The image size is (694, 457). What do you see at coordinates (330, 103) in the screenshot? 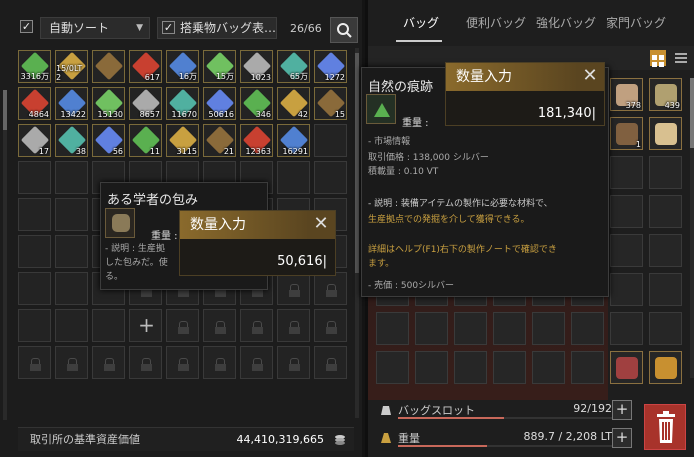
I see `inventory-item-slot: 15` at bounding box center [330, 103].